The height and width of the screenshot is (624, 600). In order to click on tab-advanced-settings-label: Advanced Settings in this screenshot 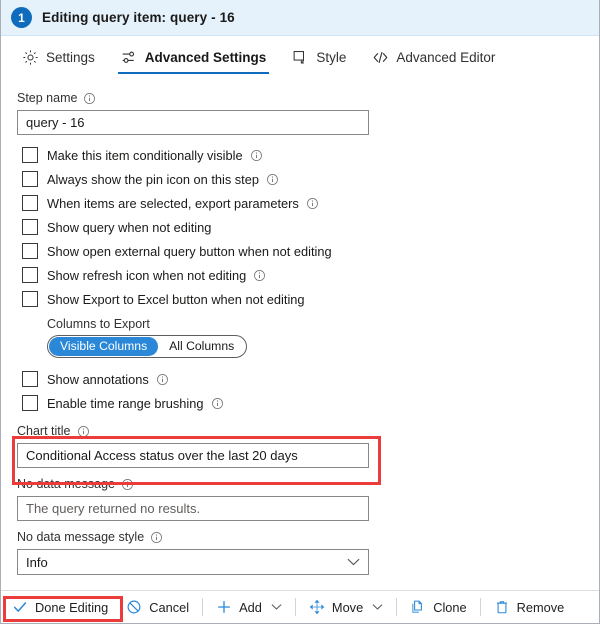, I will do `click(205, 57)`.